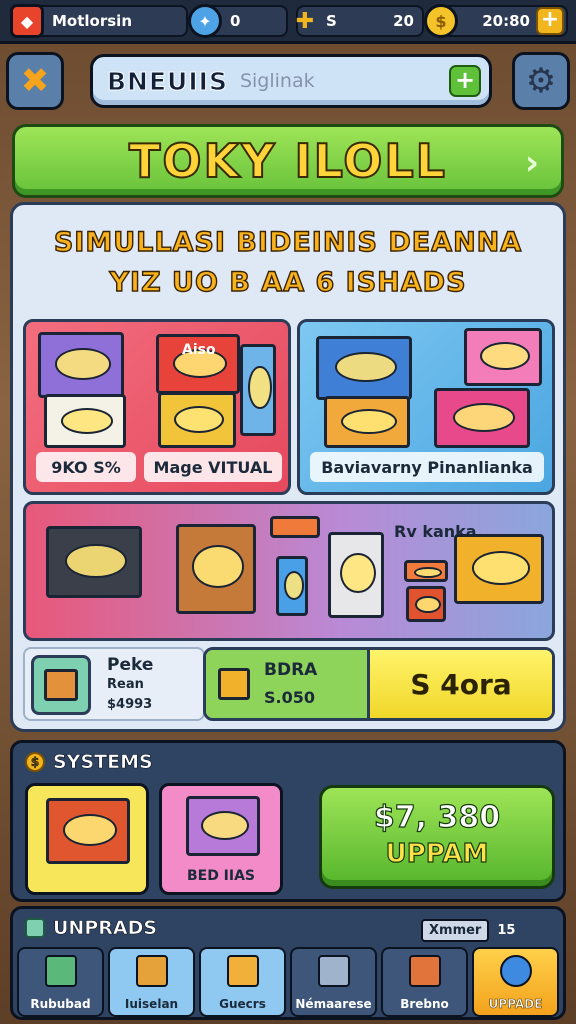 This screenshot has width=576, height=1024. Describe the element at coordinates (424, 1004) in the screenshot. I see `nav-label: Brebno` at that location.